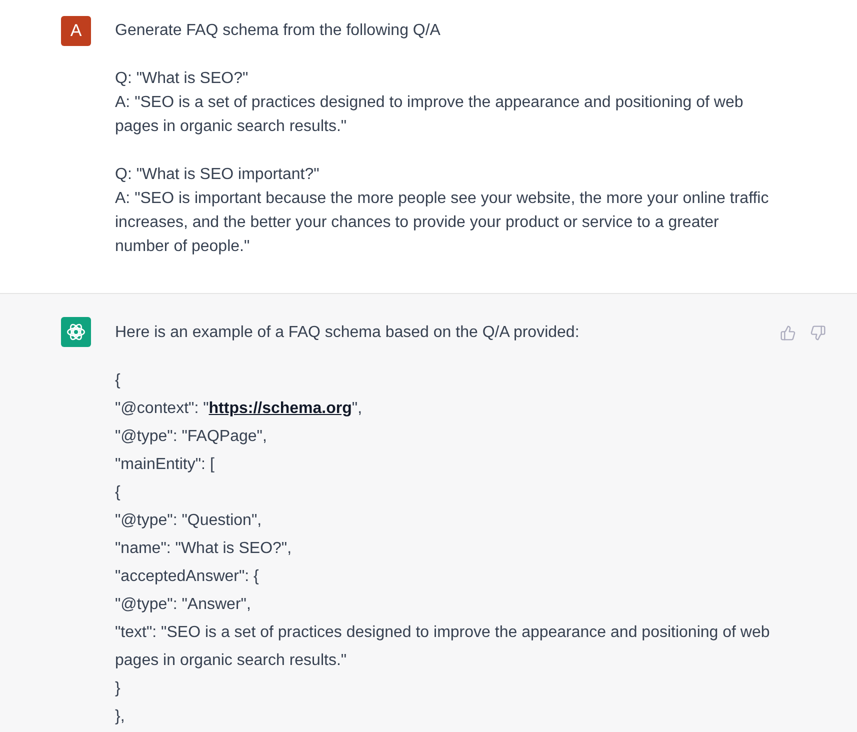 Image resolution: width=857 pixels, height=732 pixels. I want to click on thumbs-up-icon, so click(788, 333).